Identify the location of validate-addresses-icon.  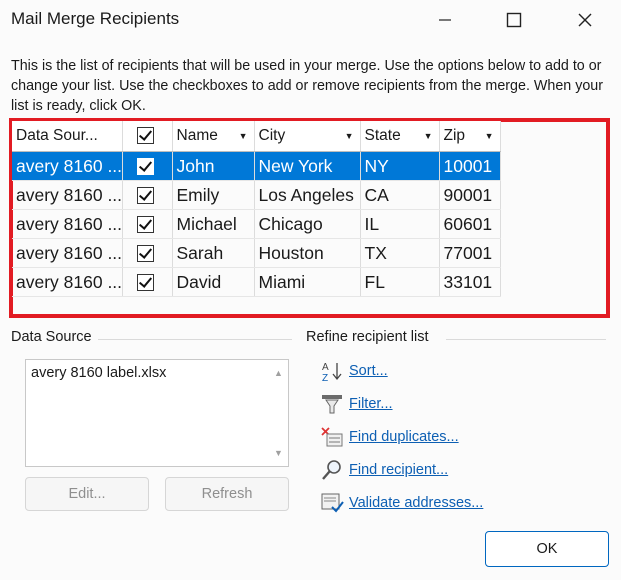
(332, 503).